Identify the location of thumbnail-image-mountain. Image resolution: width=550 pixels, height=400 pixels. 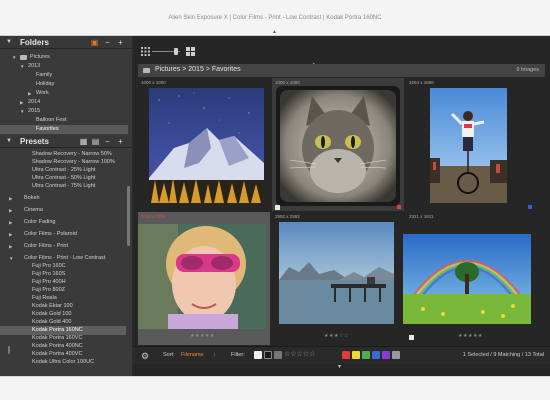
(206, 145).